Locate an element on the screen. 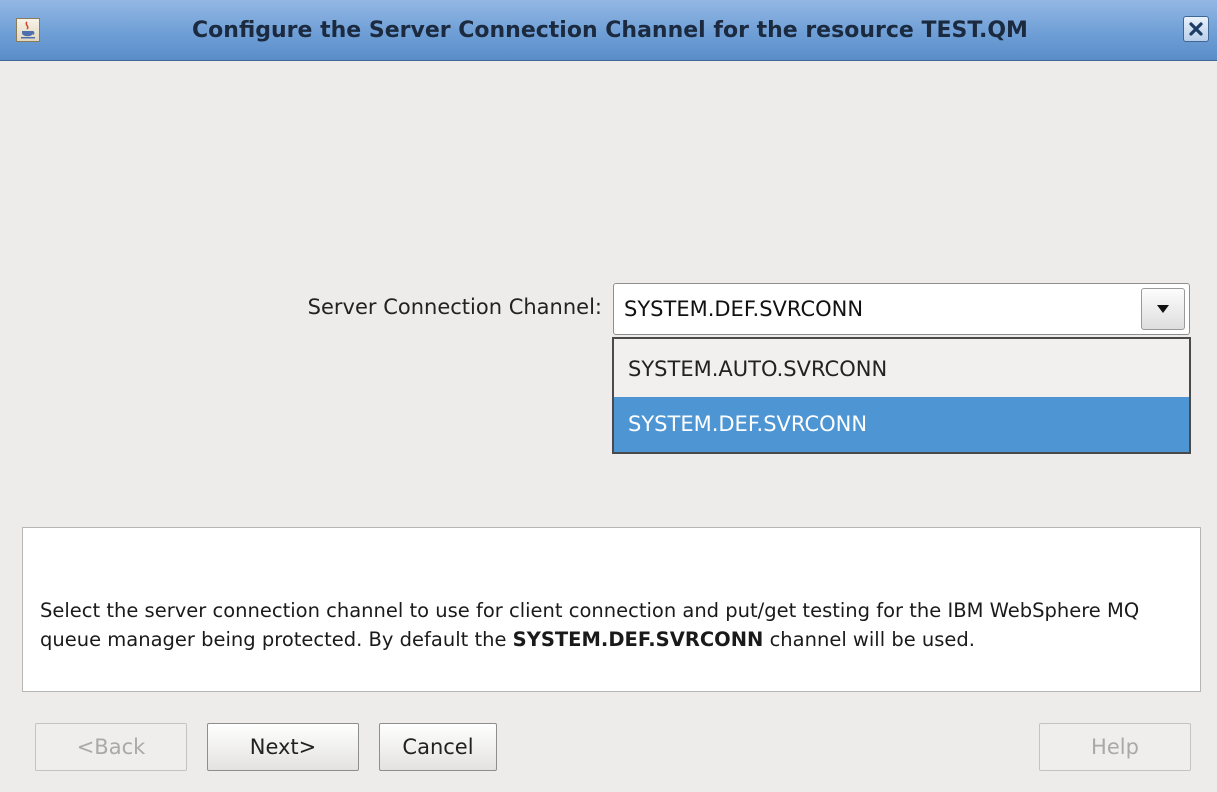 This screenshot has width=1217, height=792. description-part-2: channel will be used. is located at coordinates (869, 639).